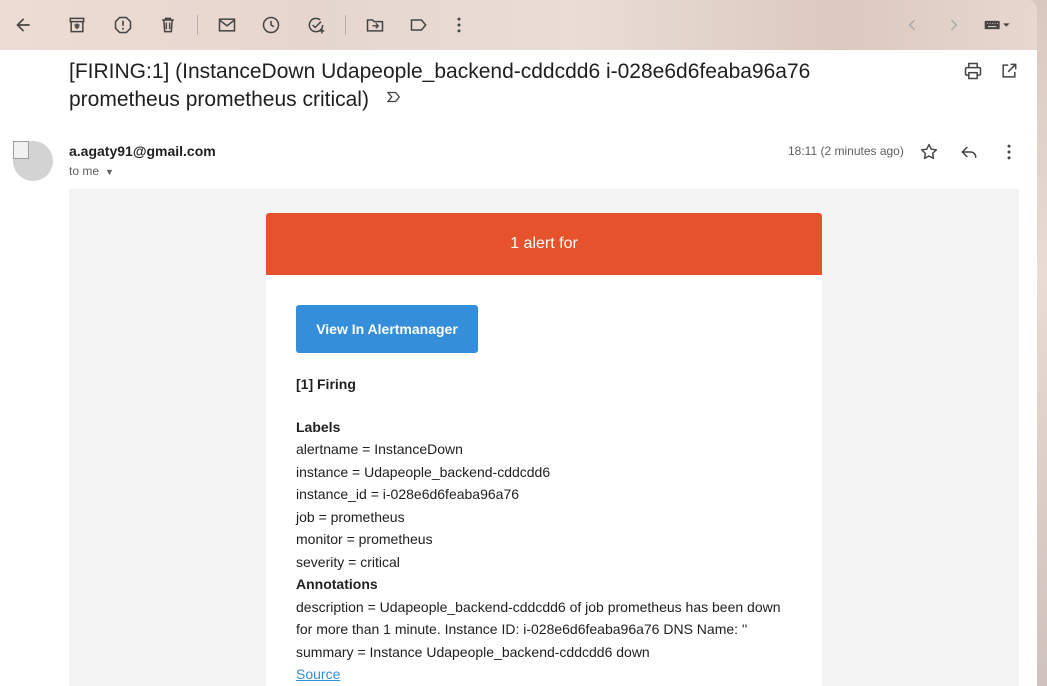  What do you see at coordinates (271, 25) in the screenshot?
I see `clock-icon` at bounding box center [271, 25].